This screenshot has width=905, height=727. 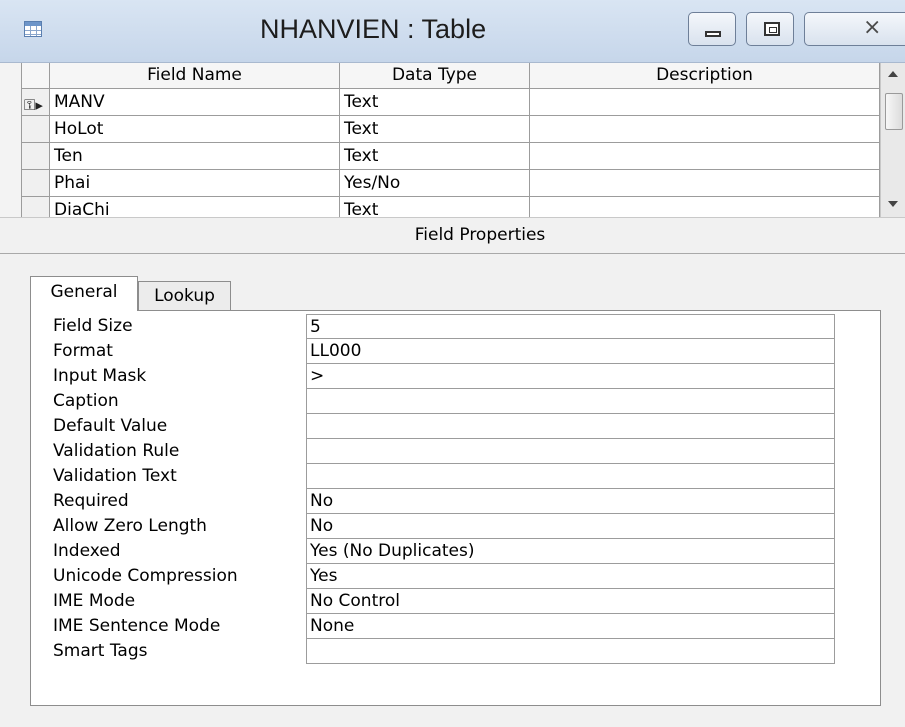 What do you see at coordinates (570, 576) in the screenshot?
I see `property-value: Yes` at bounding box center [570, 576].